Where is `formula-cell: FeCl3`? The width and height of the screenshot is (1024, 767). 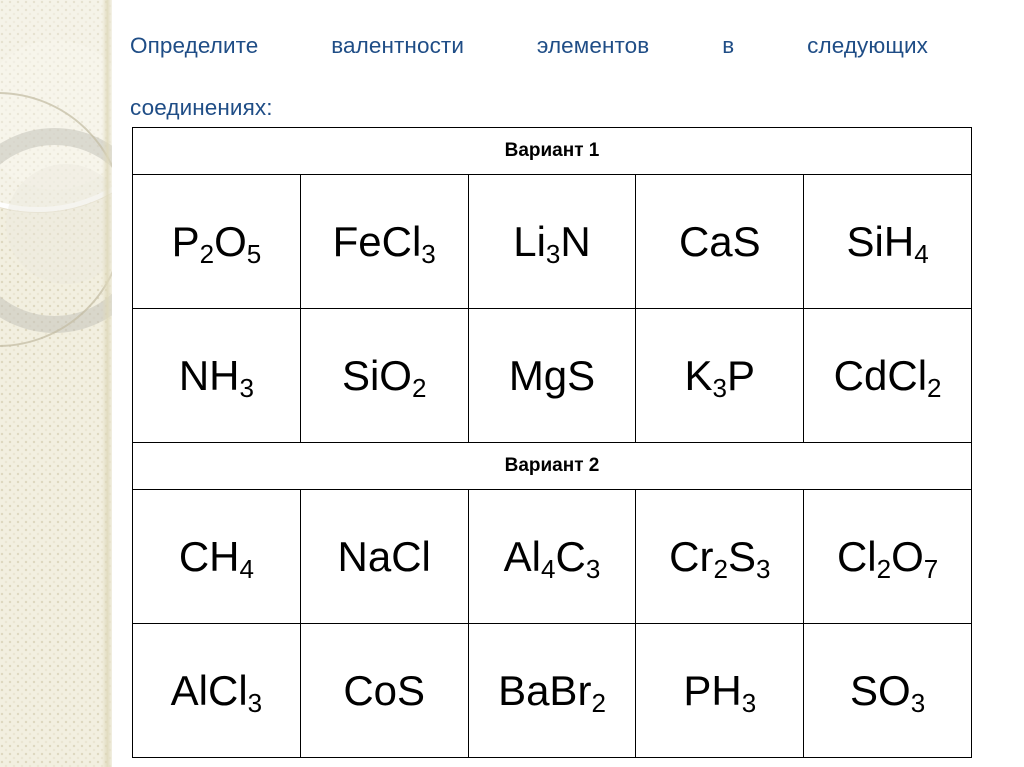
formula-cell: FeCl3 is located at coordinates (384, 241).